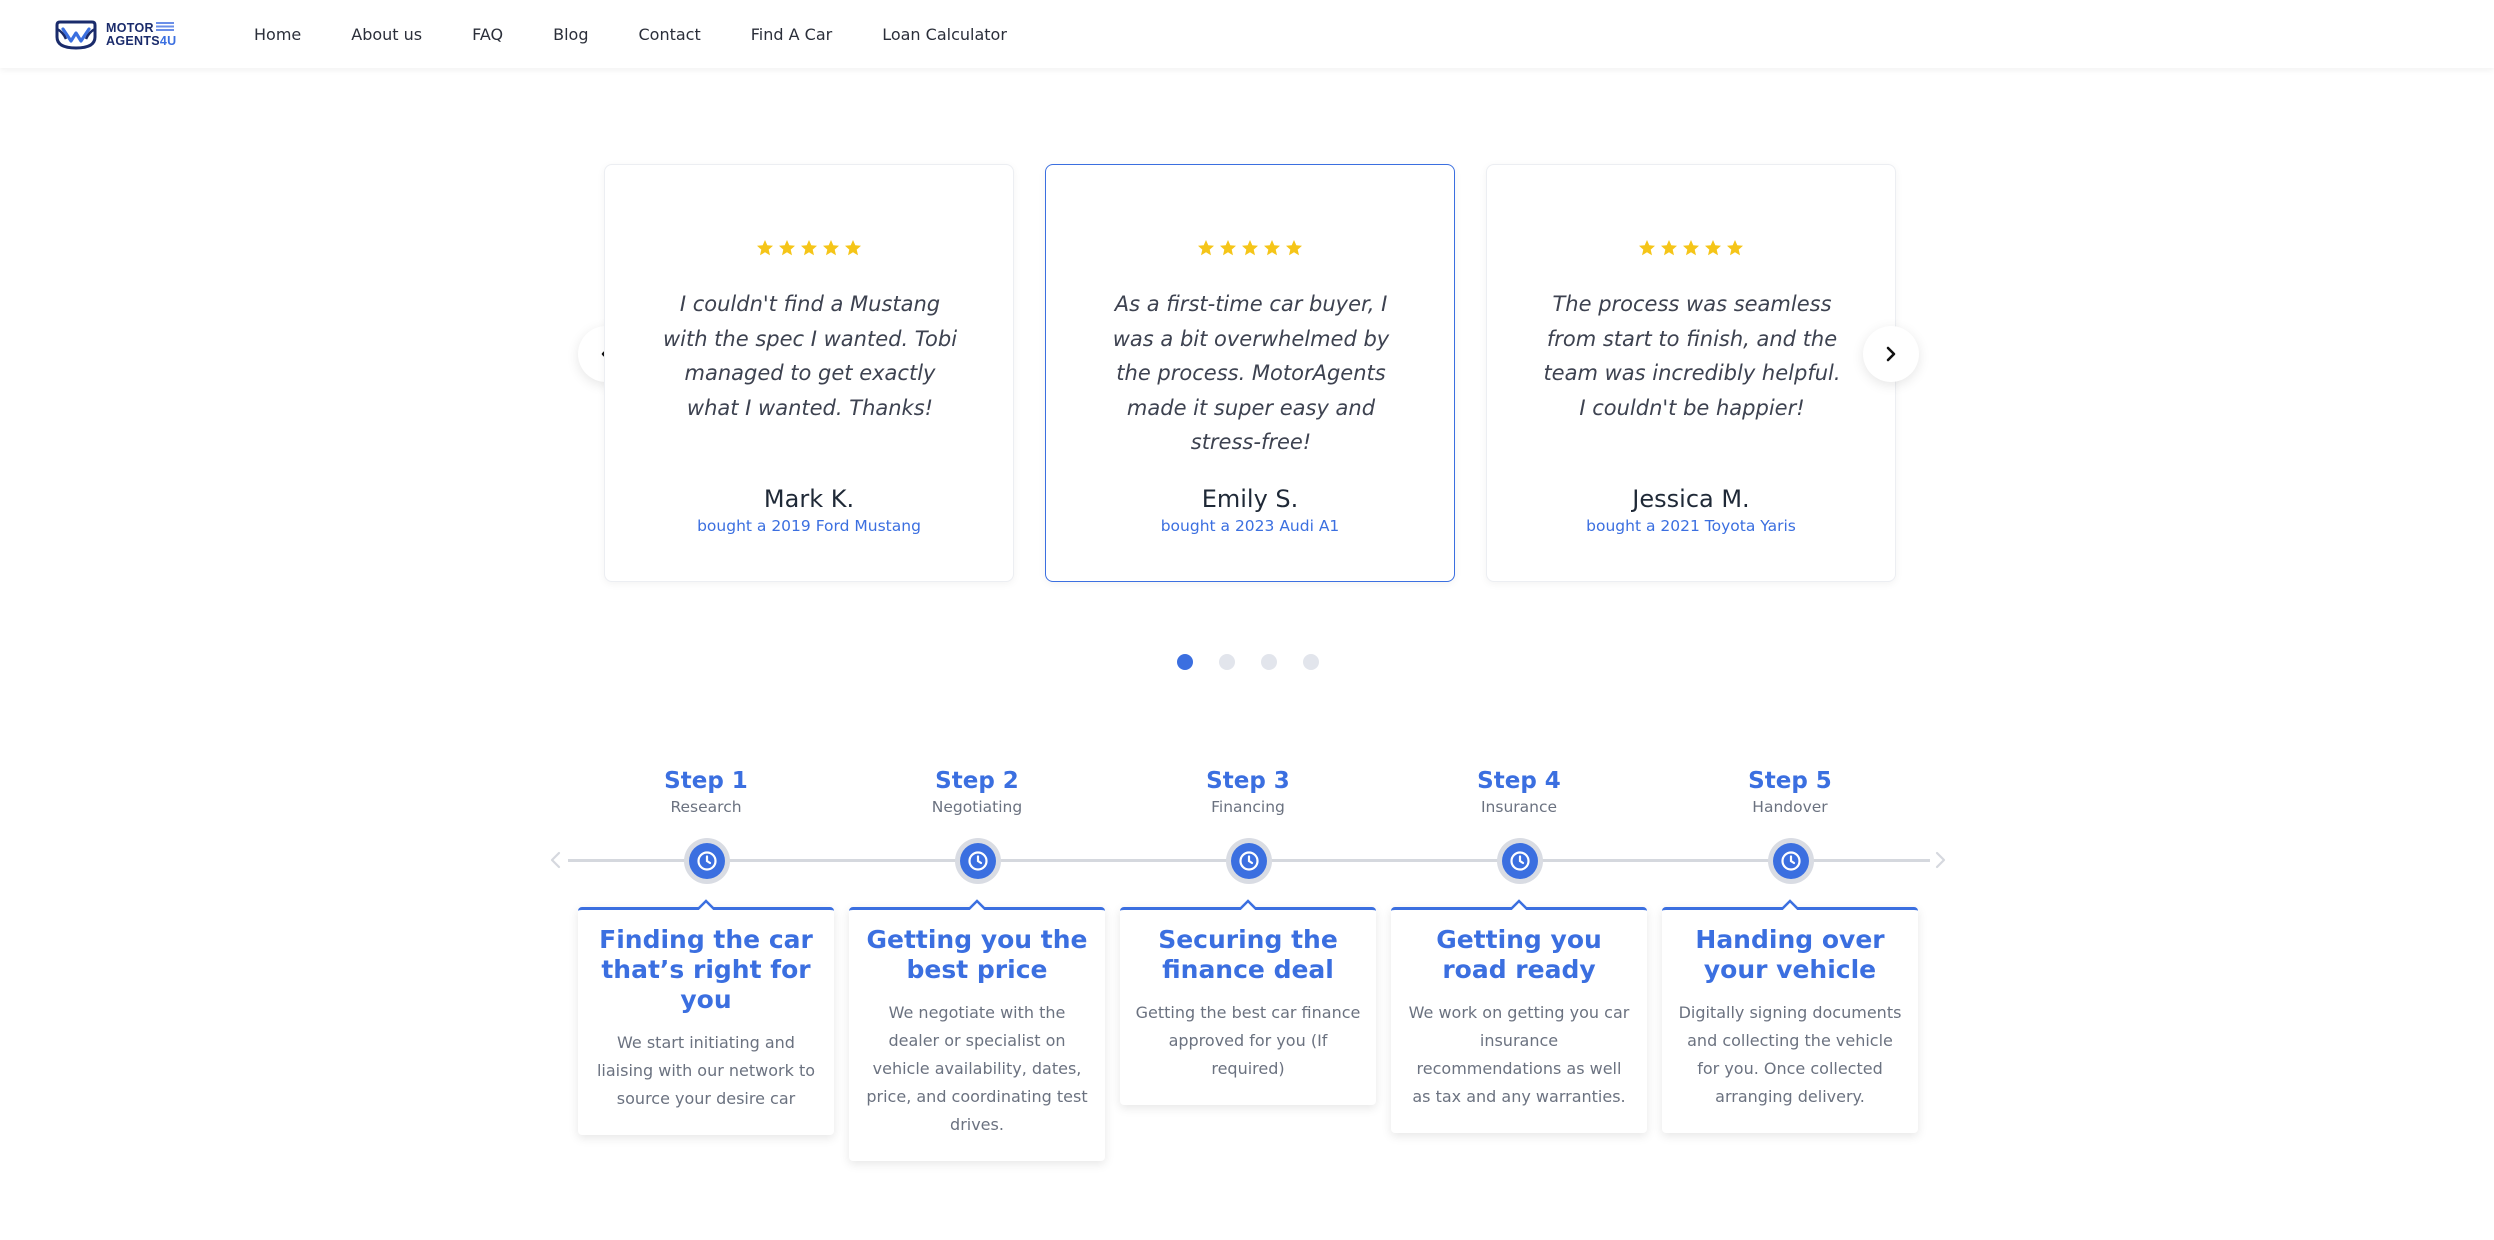 The image size is (2494, 1240). Describe the element at coordinates (1248, 662) in the screenshot. I see `carousel-pagination` at that location.